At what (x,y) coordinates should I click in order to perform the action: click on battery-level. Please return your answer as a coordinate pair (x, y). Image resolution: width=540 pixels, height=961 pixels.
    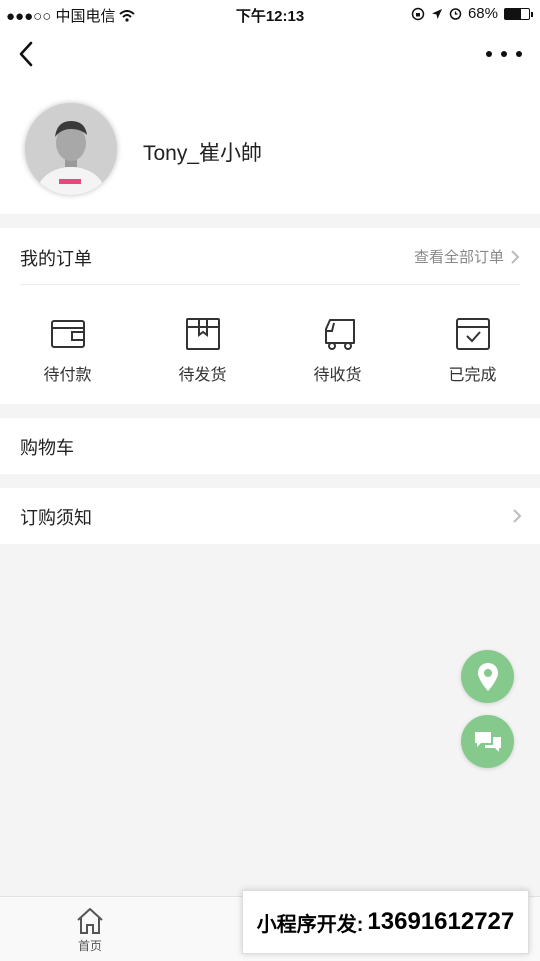
    Looking at the image, I should click on (513, 13).